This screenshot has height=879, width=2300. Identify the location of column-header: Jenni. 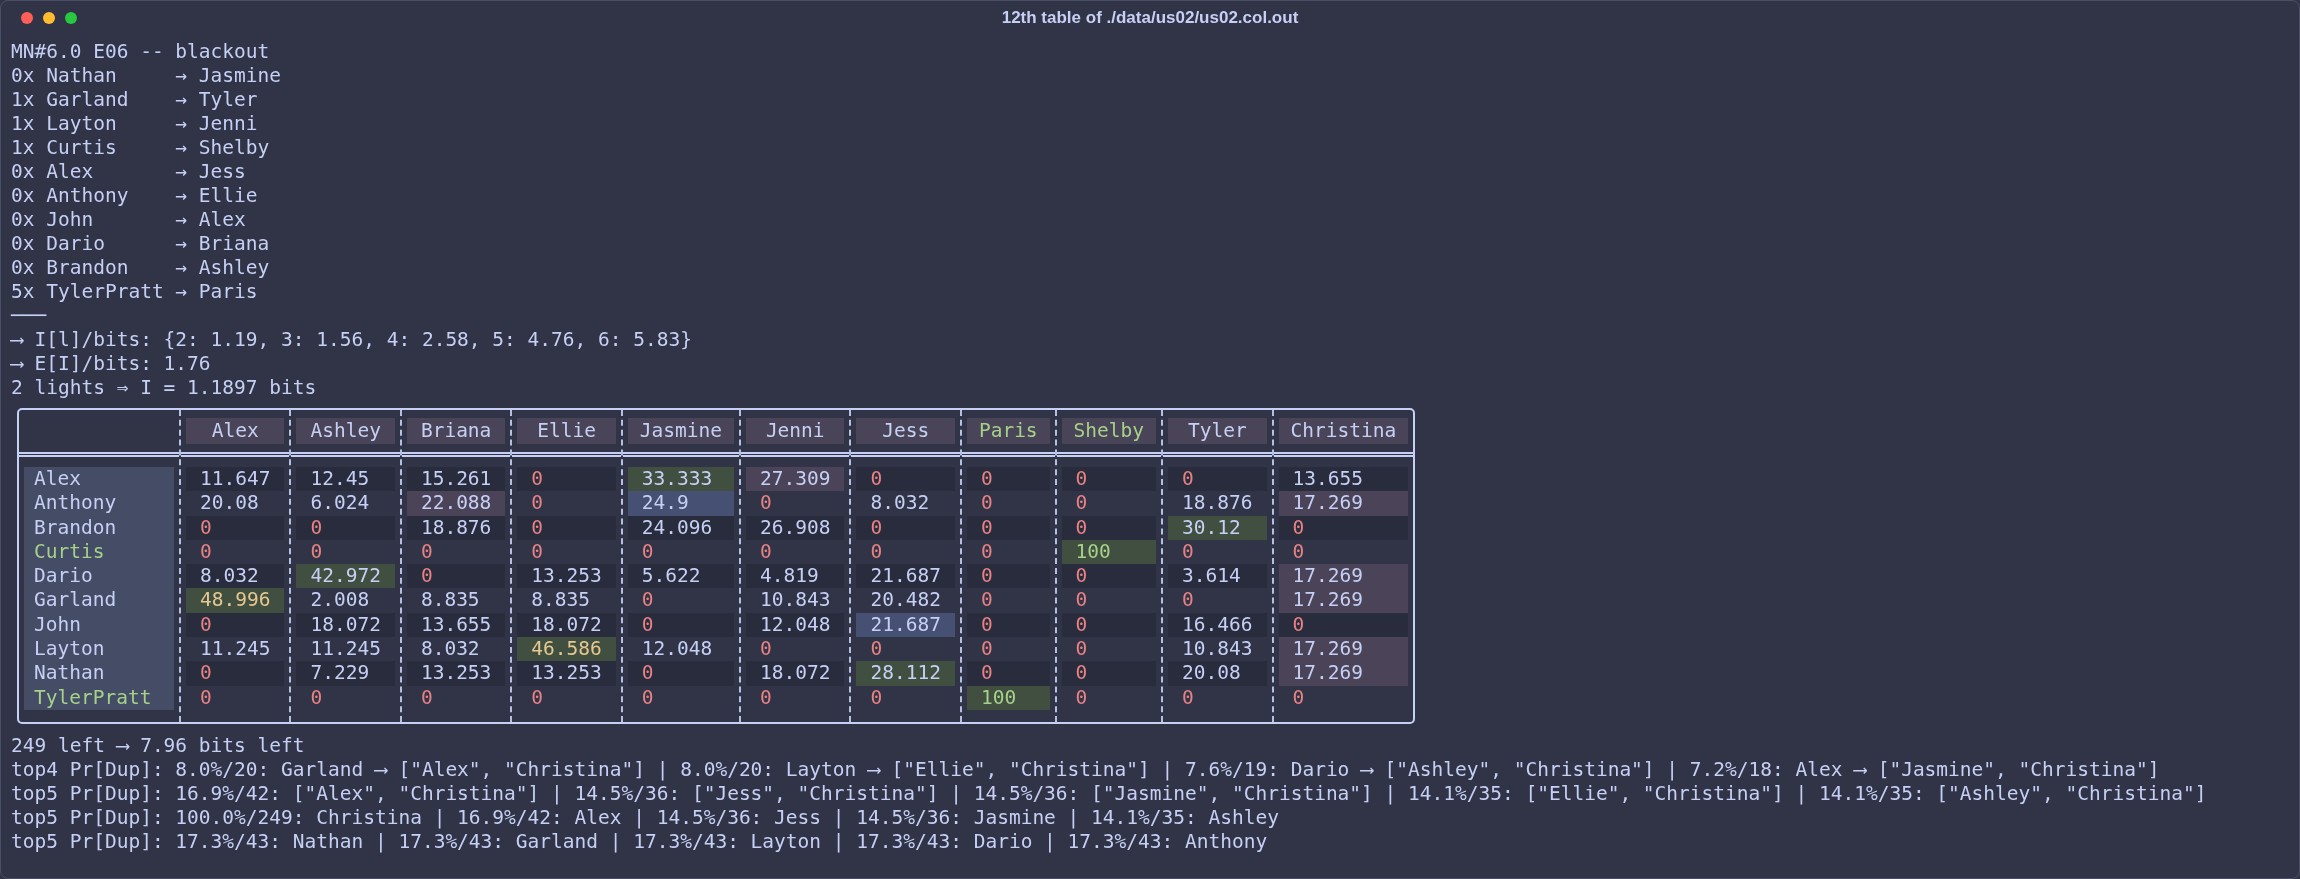
(795, 431).